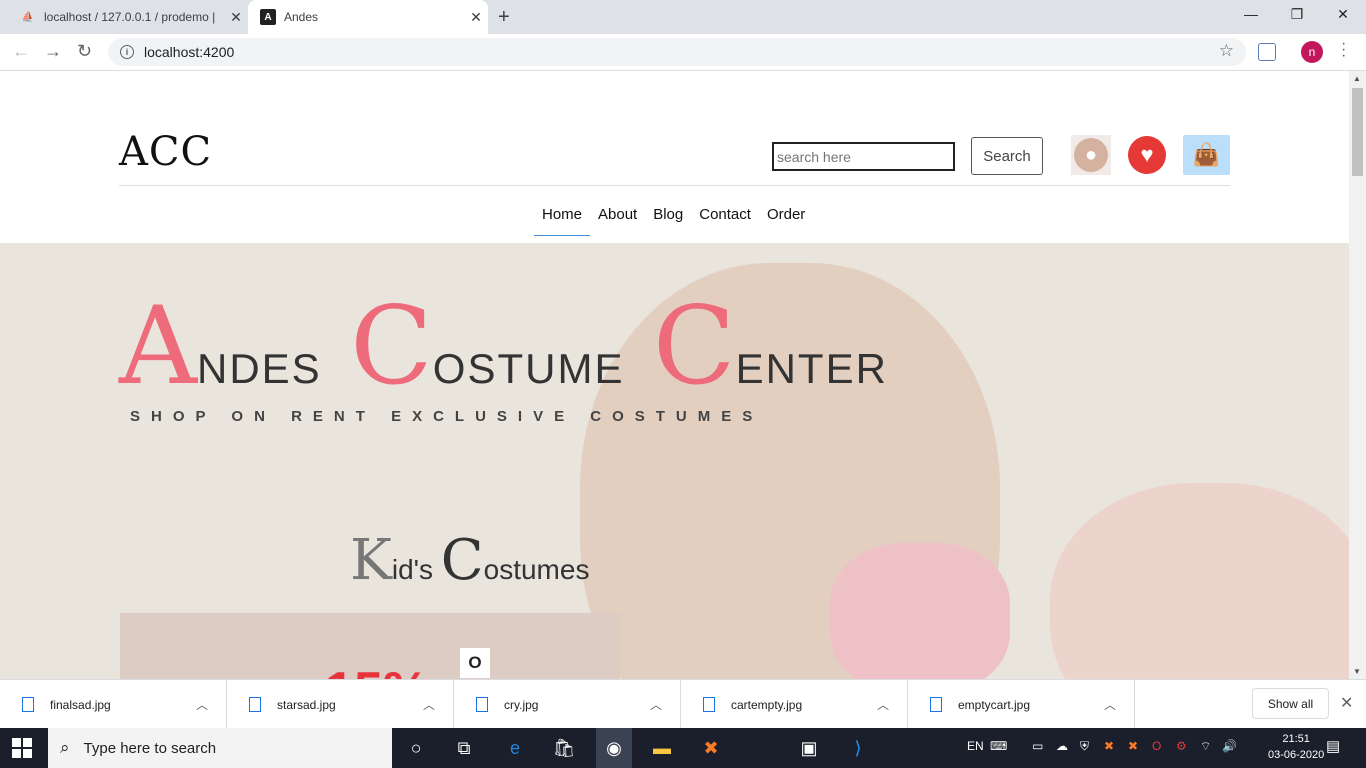 The image size is (1366, 768). Describe the element at coordinates (562, 218) in the screenshot. I see `nav-home: Home` at that location.